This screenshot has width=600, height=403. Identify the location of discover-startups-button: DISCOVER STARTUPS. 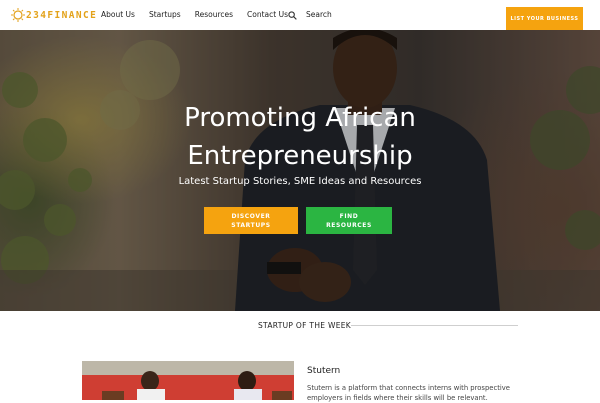
(251, 220).